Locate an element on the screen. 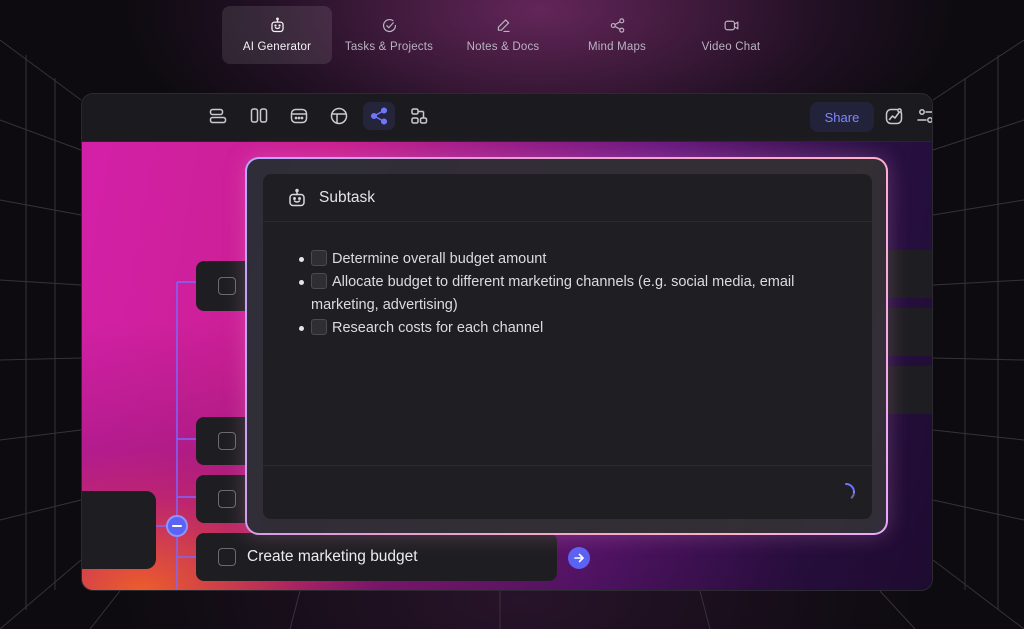  list-view-button is located at coordinates (218, 116).